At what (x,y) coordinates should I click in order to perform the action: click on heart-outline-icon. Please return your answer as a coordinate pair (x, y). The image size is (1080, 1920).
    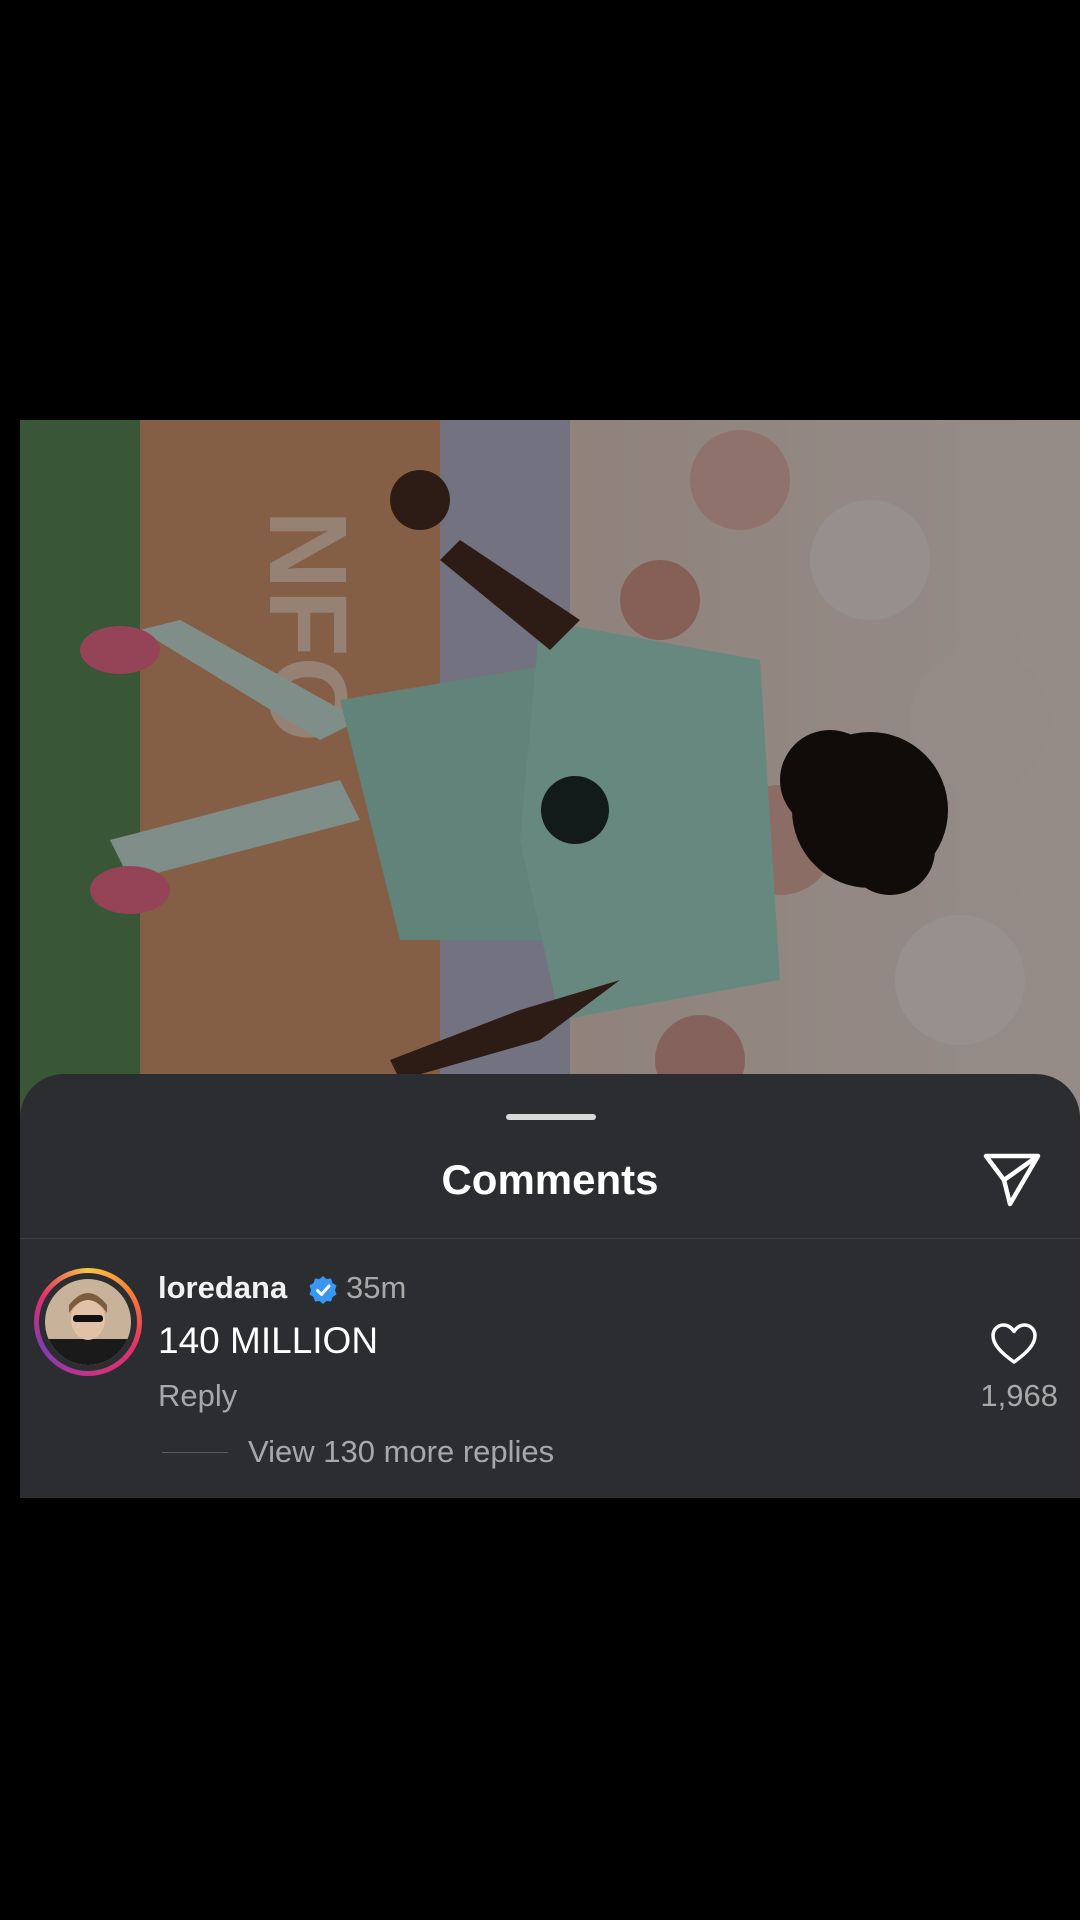
    Looking at the image, I should click on (1014, 1344).